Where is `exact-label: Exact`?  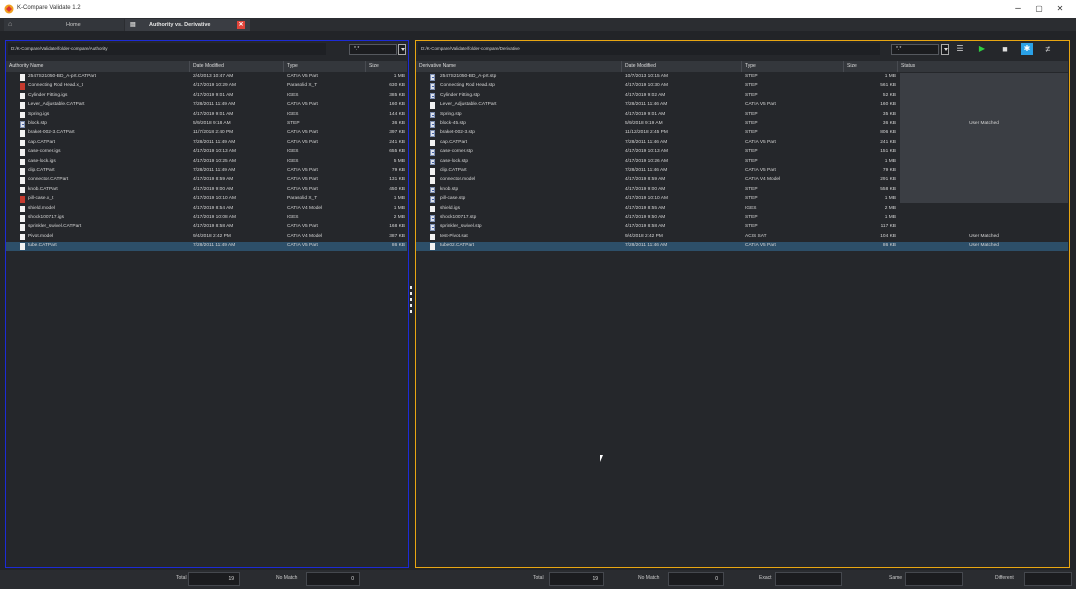
exact-label: Exact is located at coordinates (765, 578).